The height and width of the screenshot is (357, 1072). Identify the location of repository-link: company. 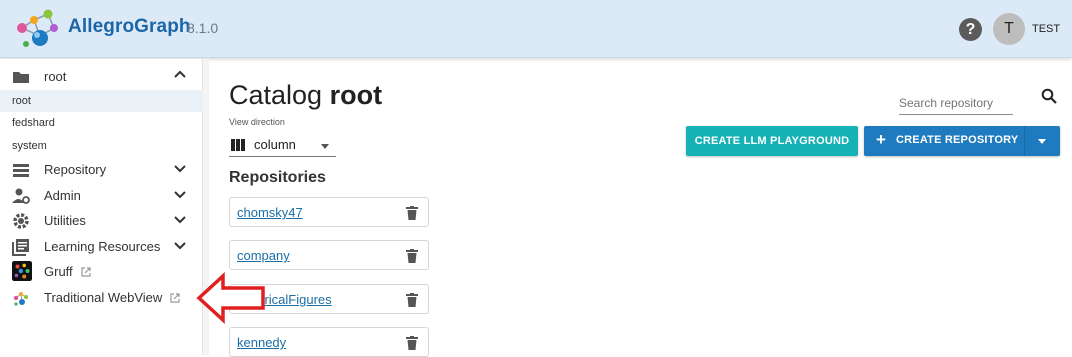
(263, 255).